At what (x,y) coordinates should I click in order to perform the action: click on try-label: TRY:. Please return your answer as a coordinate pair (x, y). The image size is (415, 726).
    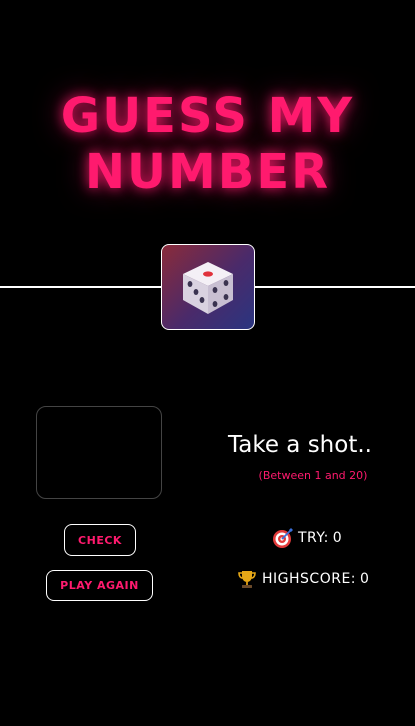
    Looking at the image, I should click on (313, 538).